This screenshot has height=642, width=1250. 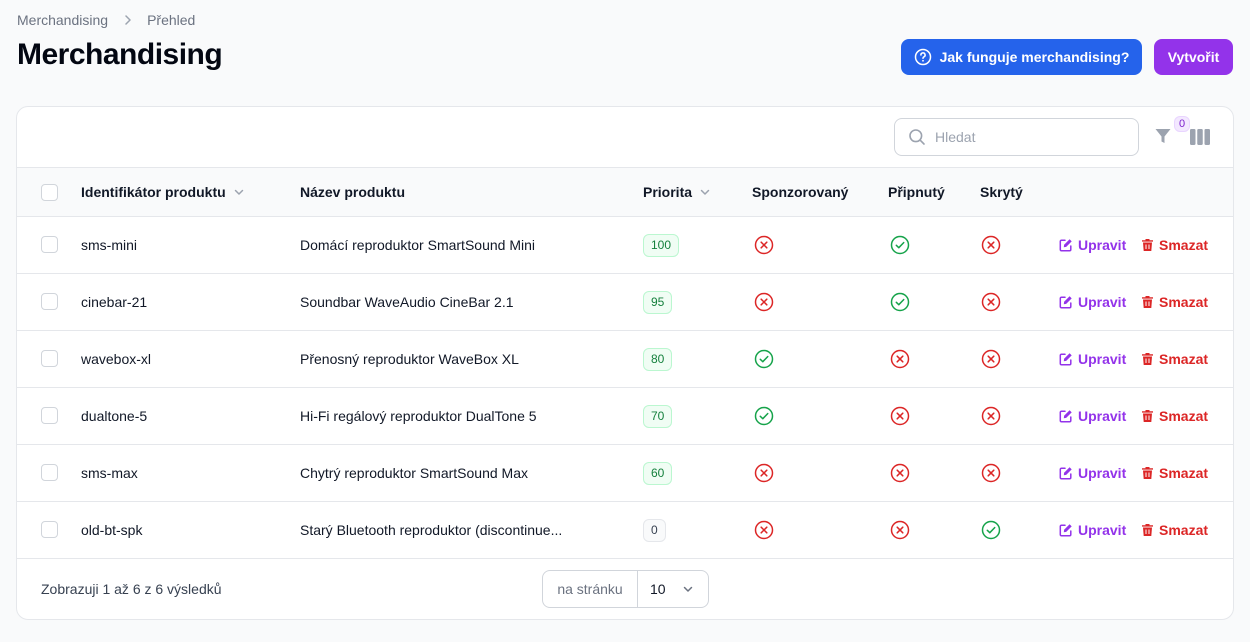 What do you see at coordinates (658, 359) in the screenshot?
I see `priority-badge: 80` at bounding box center [658, 359].